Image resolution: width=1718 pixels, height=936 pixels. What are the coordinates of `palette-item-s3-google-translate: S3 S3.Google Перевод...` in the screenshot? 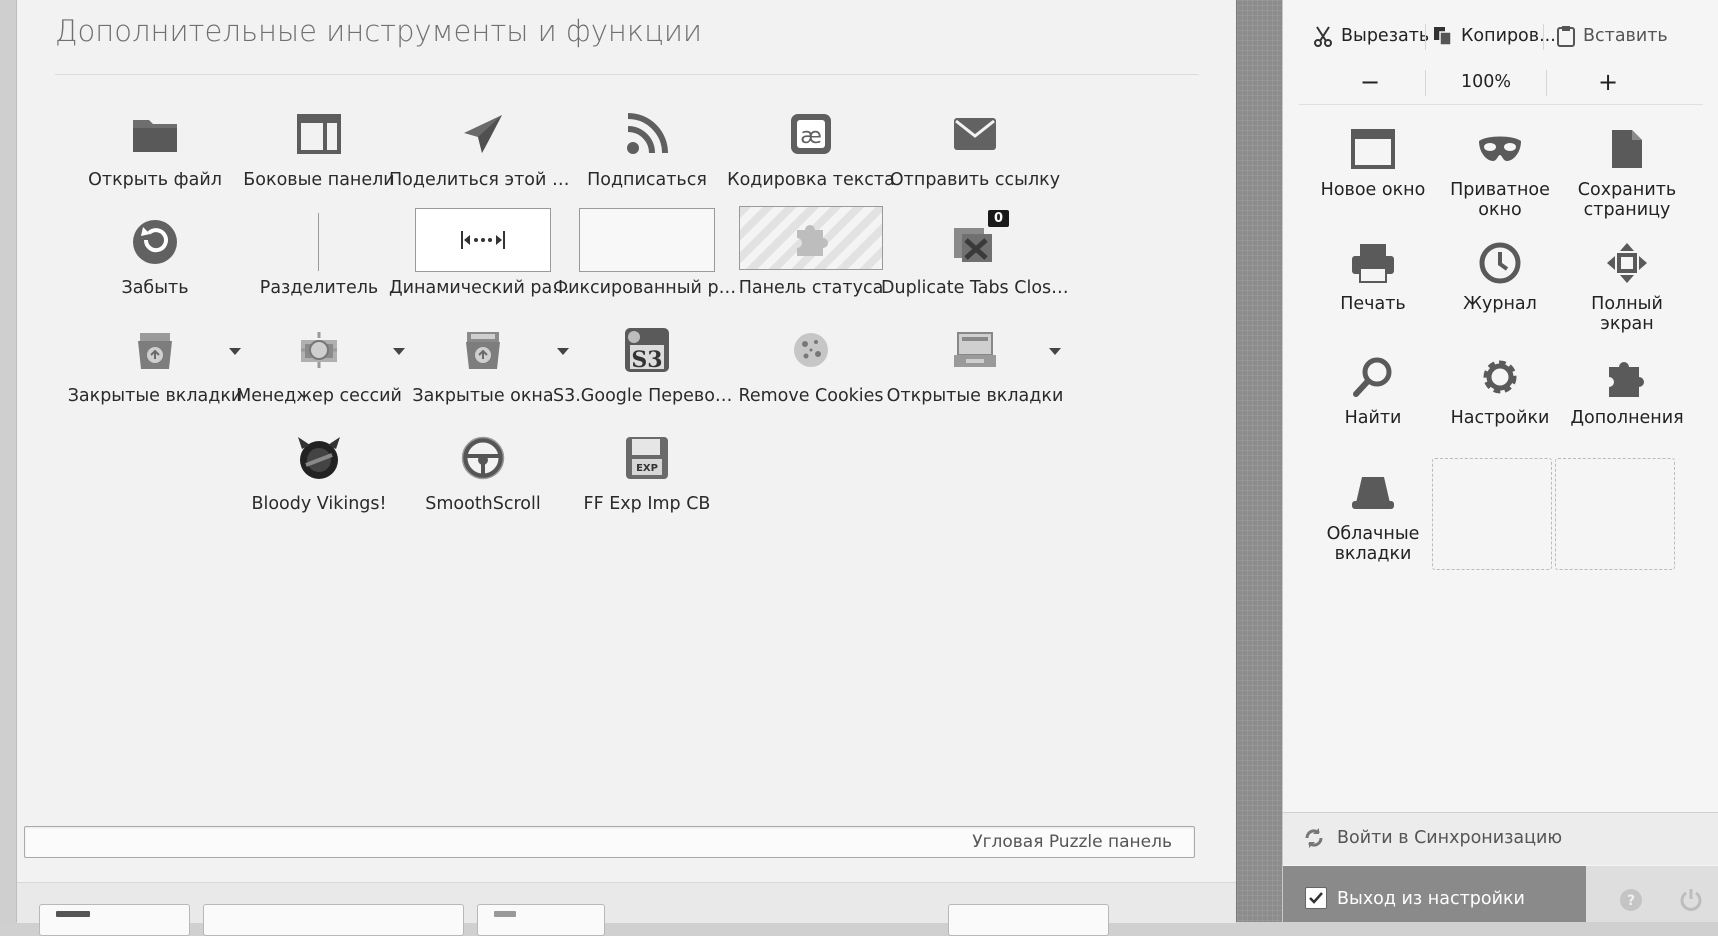 It's located at (647, 368).